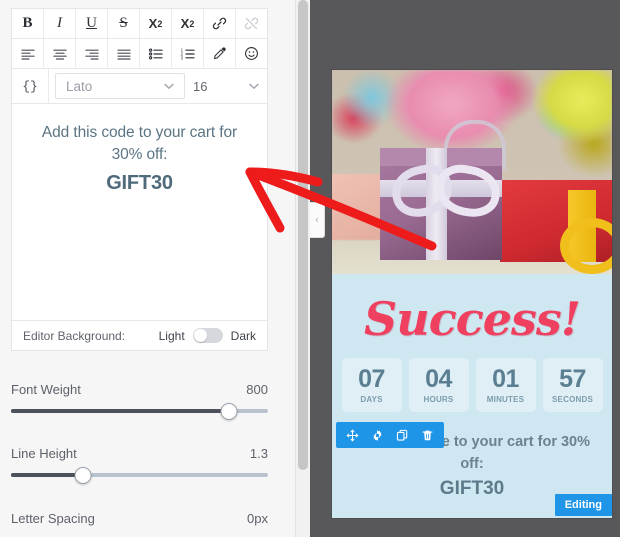 The image size is (620, 537). I want to click on headline: Success!, so click(472, 319).